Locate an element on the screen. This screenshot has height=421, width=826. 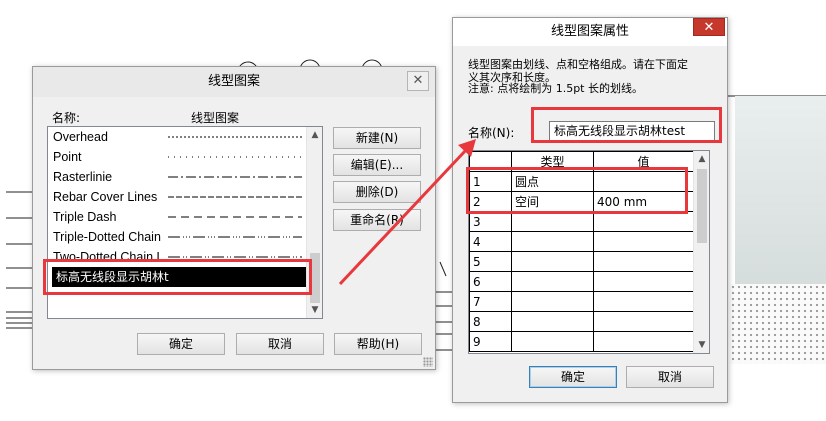
list-item-name: Rasterlinie is located at coordinates (83, 177).